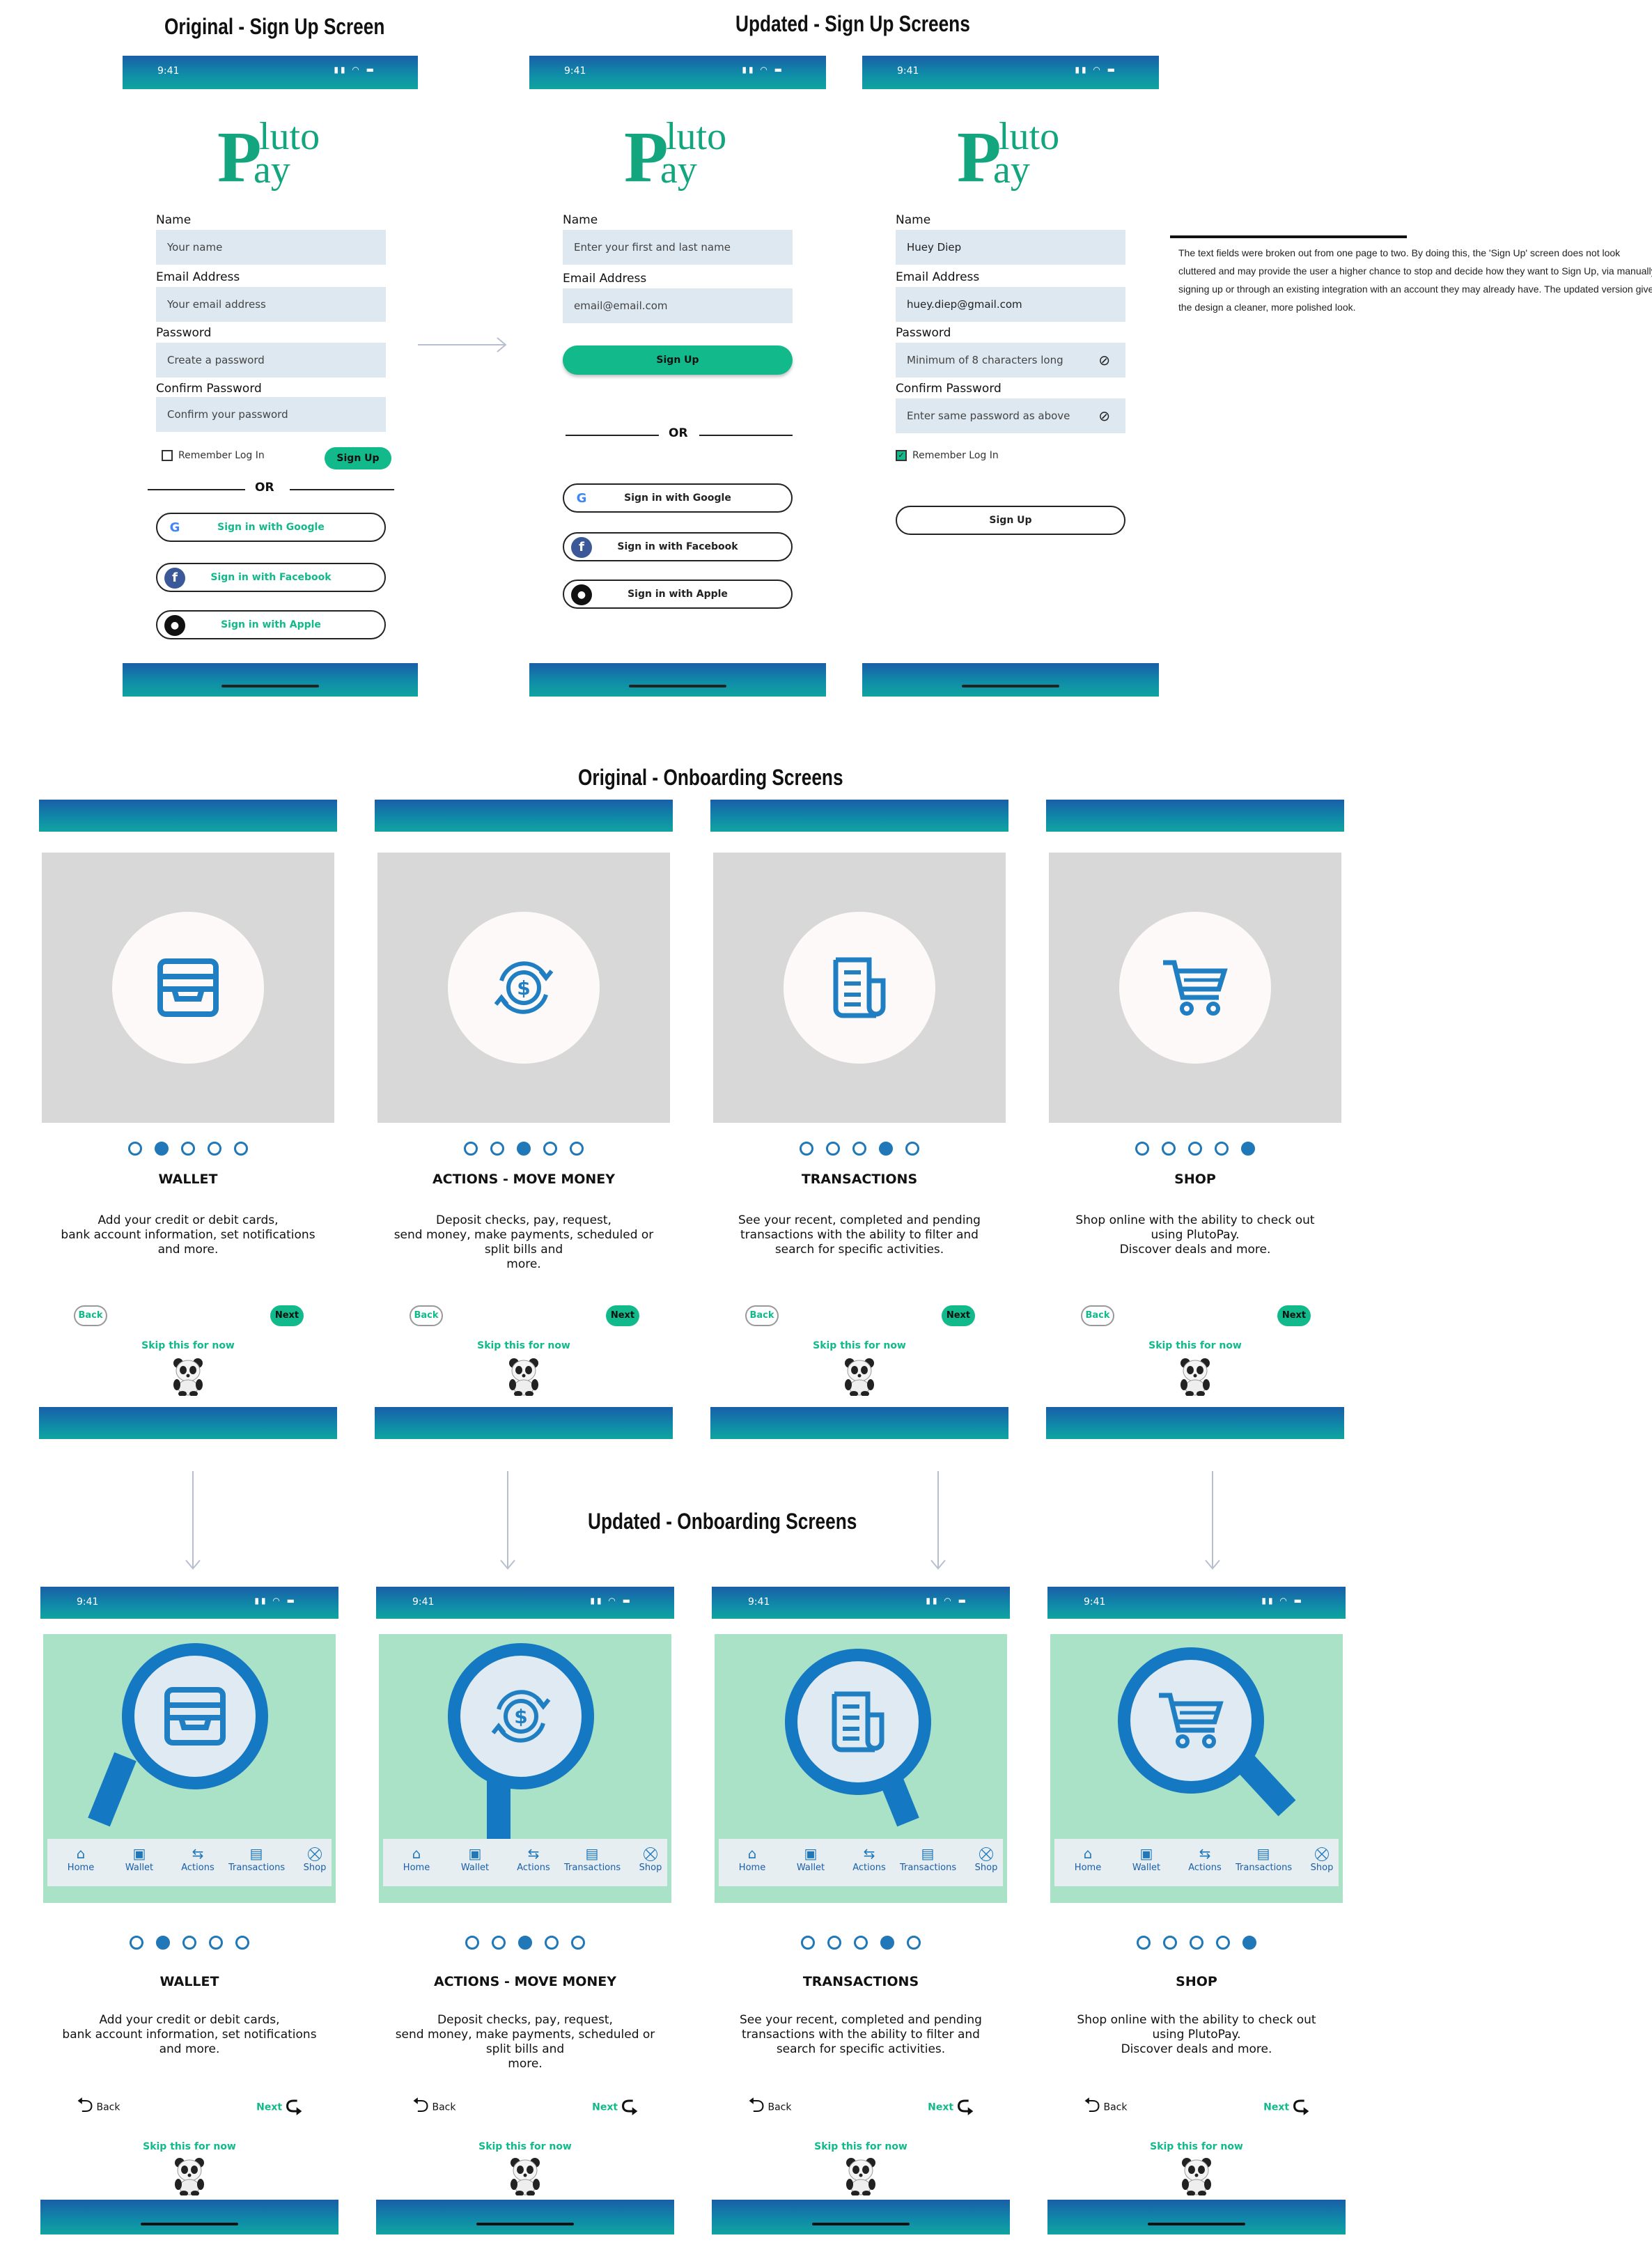 This screenshot has height=2254, width=1652. What do you see at coordinates (271, 247) in the screenshot?
I see `name-input: Your name` at bounding box center [271, 247].